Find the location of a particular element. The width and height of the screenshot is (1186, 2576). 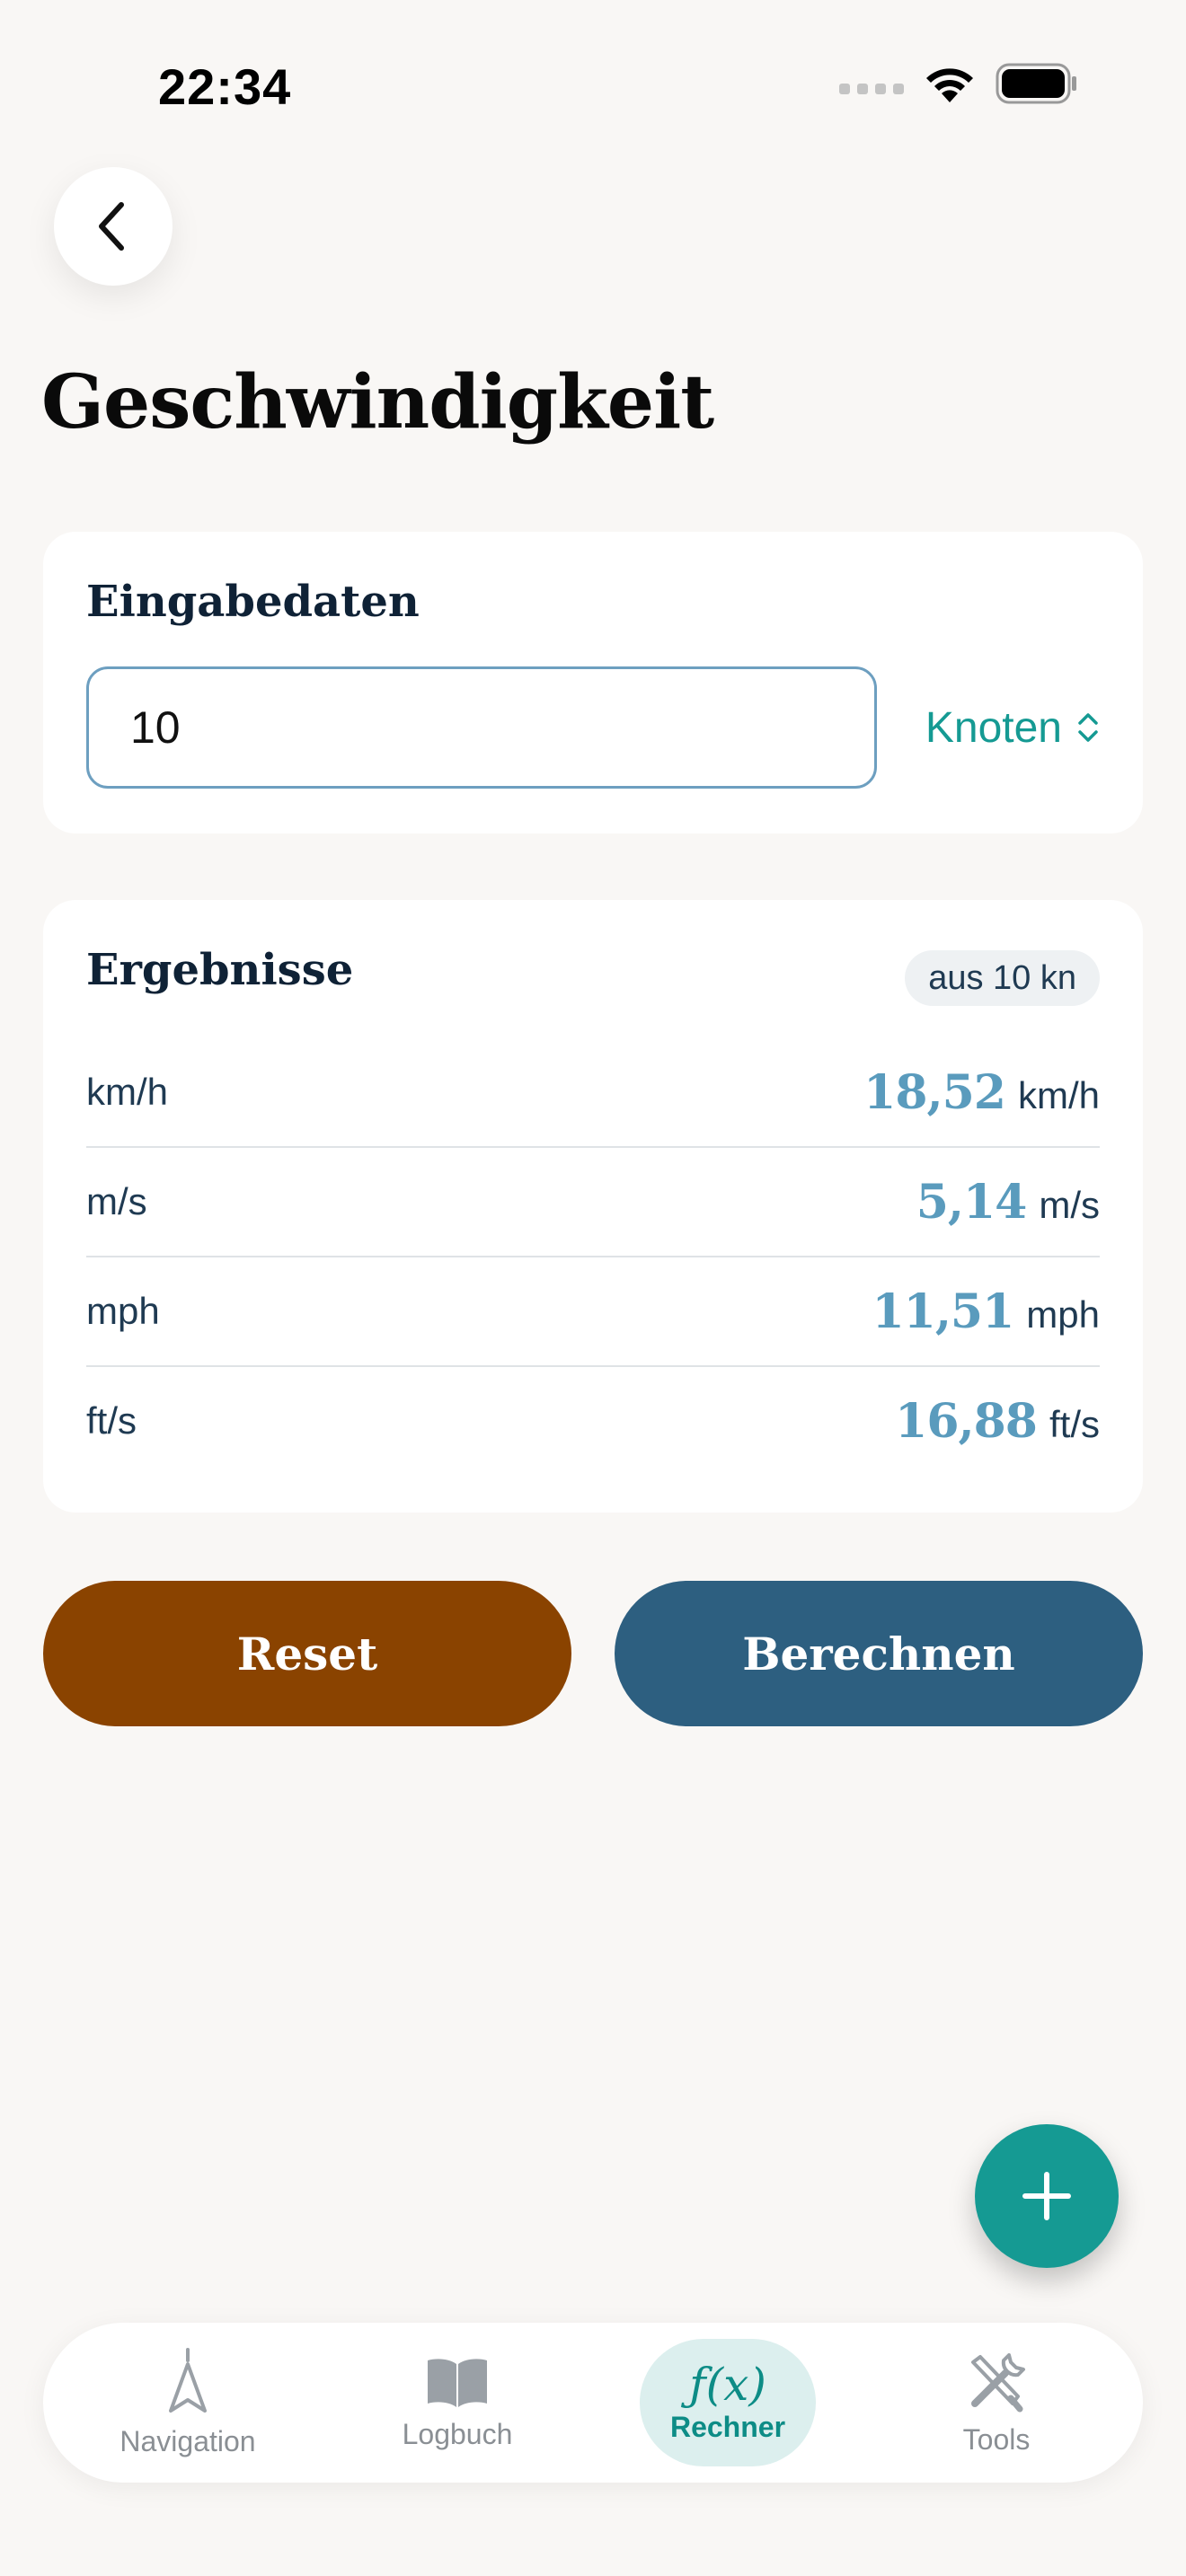

result-unit: km/h is located at coordinates (1058, 1094).